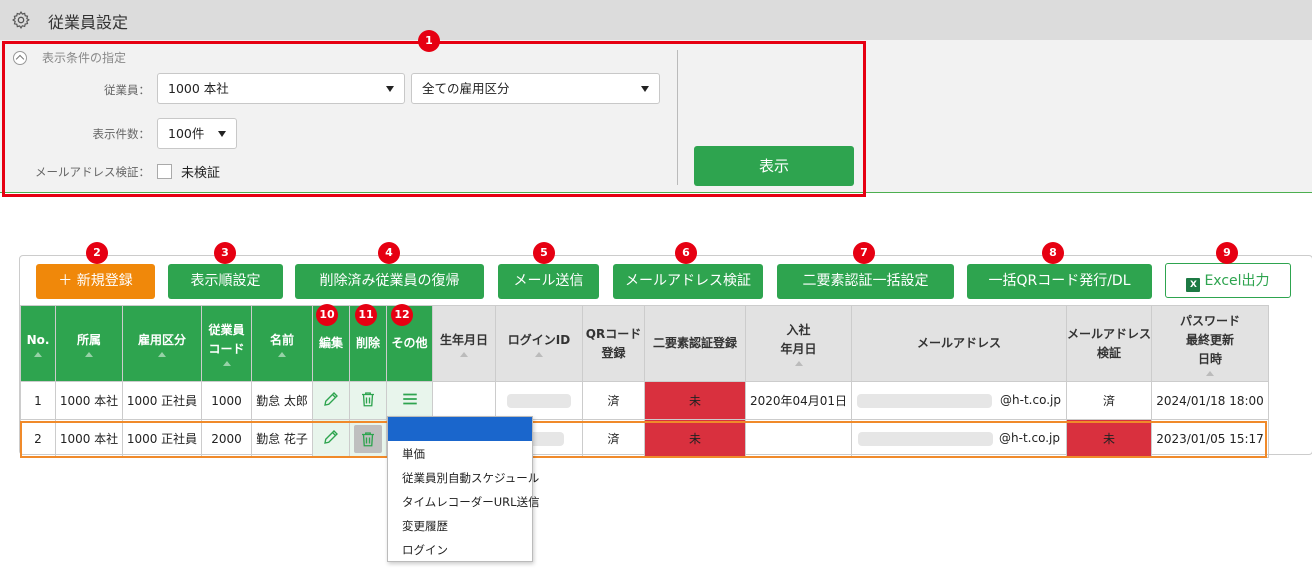  I want to click on menu-item-login: ログイン, so click(460, 550).